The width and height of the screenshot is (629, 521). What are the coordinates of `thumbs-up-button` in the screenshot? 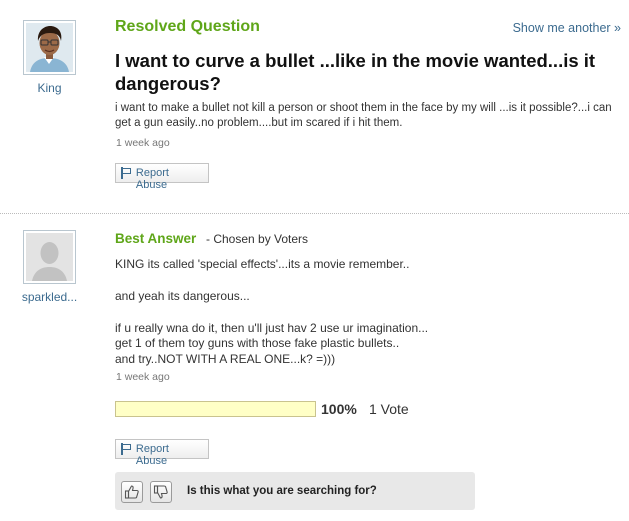 It's located at (132, 492).